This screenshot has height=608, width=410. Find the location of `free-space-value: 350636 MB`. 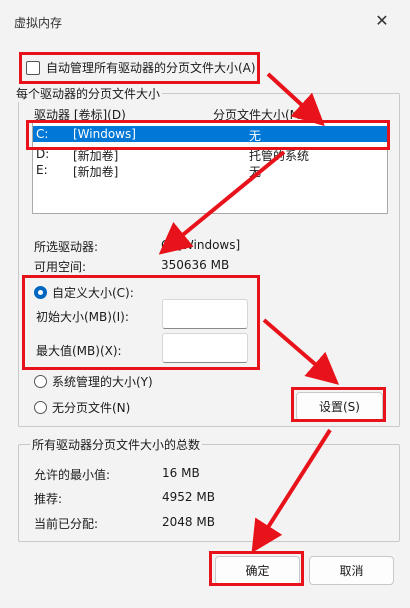

free-space-value: 350636 MB is located at coordinates (195, 265).